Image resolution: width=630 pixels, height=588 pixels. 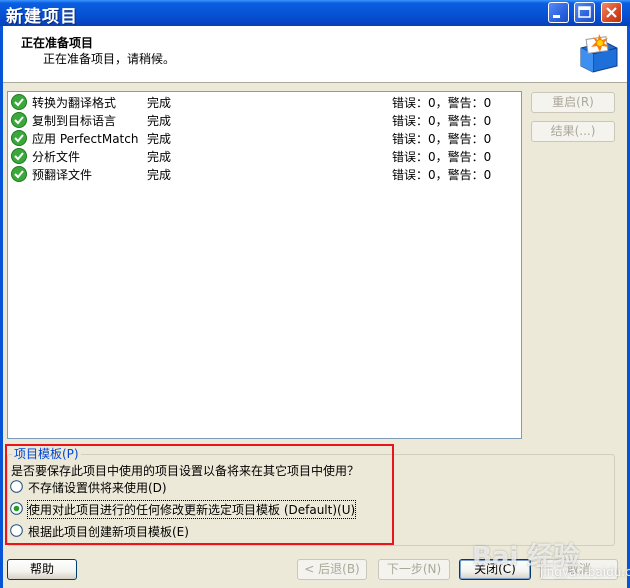 What do you see at coordinates (42, 17) in the screenshot?
I see `window-title: 新建项目` at bounding box center [42, 17].